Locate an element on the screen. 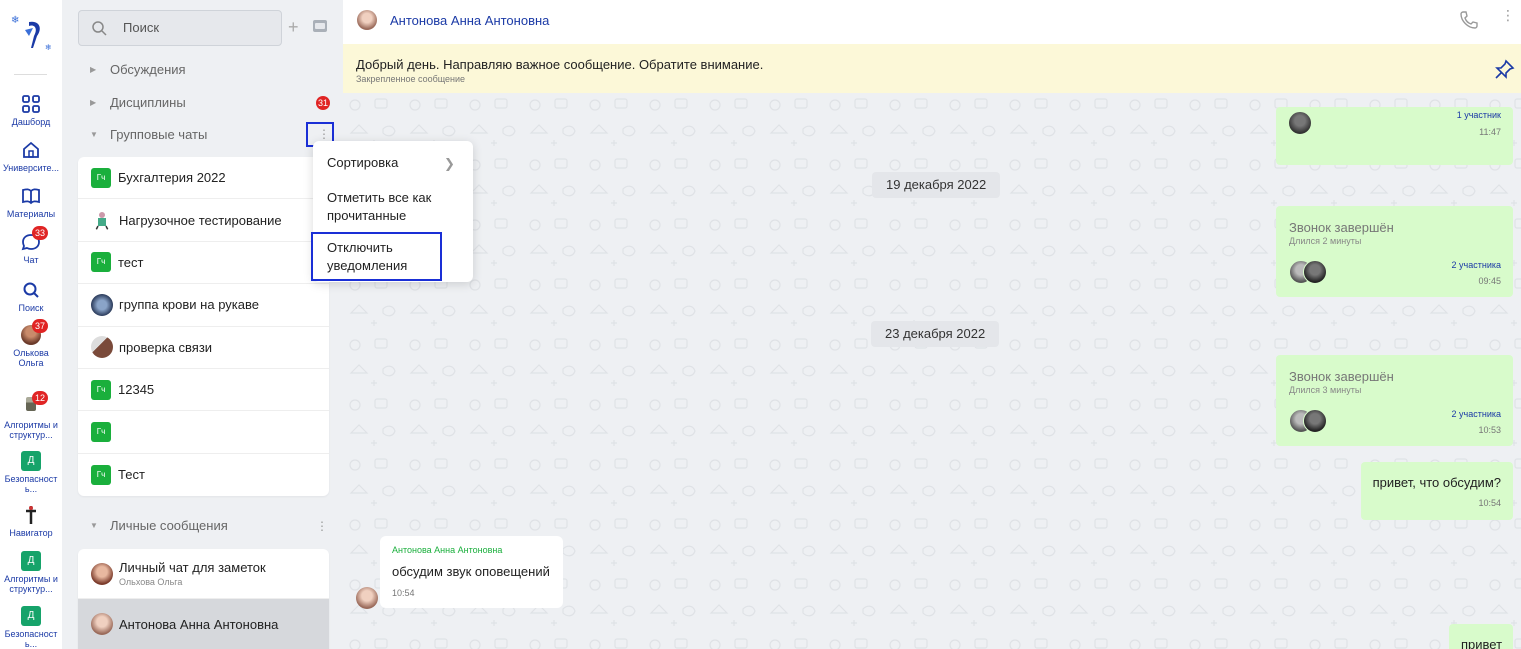  list-item-active: Антонова Анна Антоновна is located at coordinates (203, 624).